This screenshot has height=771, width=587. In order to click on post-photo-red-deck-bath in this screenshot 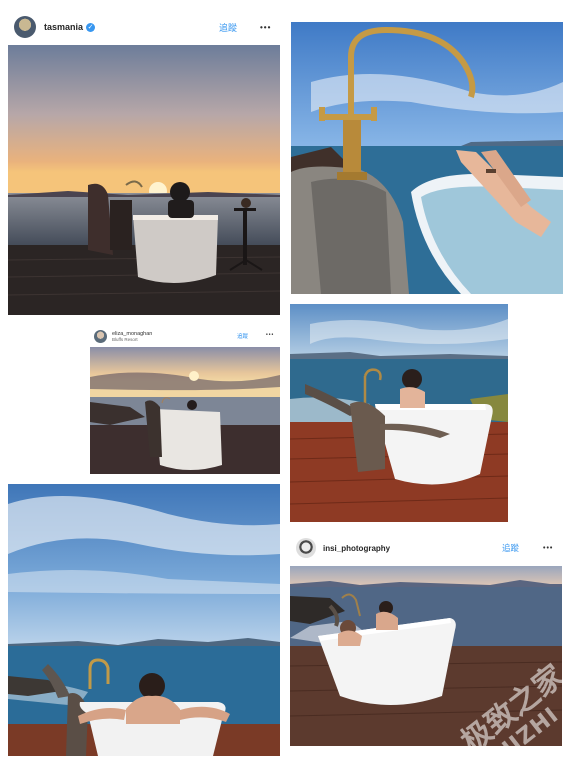, I will do `click(399, 413)`.